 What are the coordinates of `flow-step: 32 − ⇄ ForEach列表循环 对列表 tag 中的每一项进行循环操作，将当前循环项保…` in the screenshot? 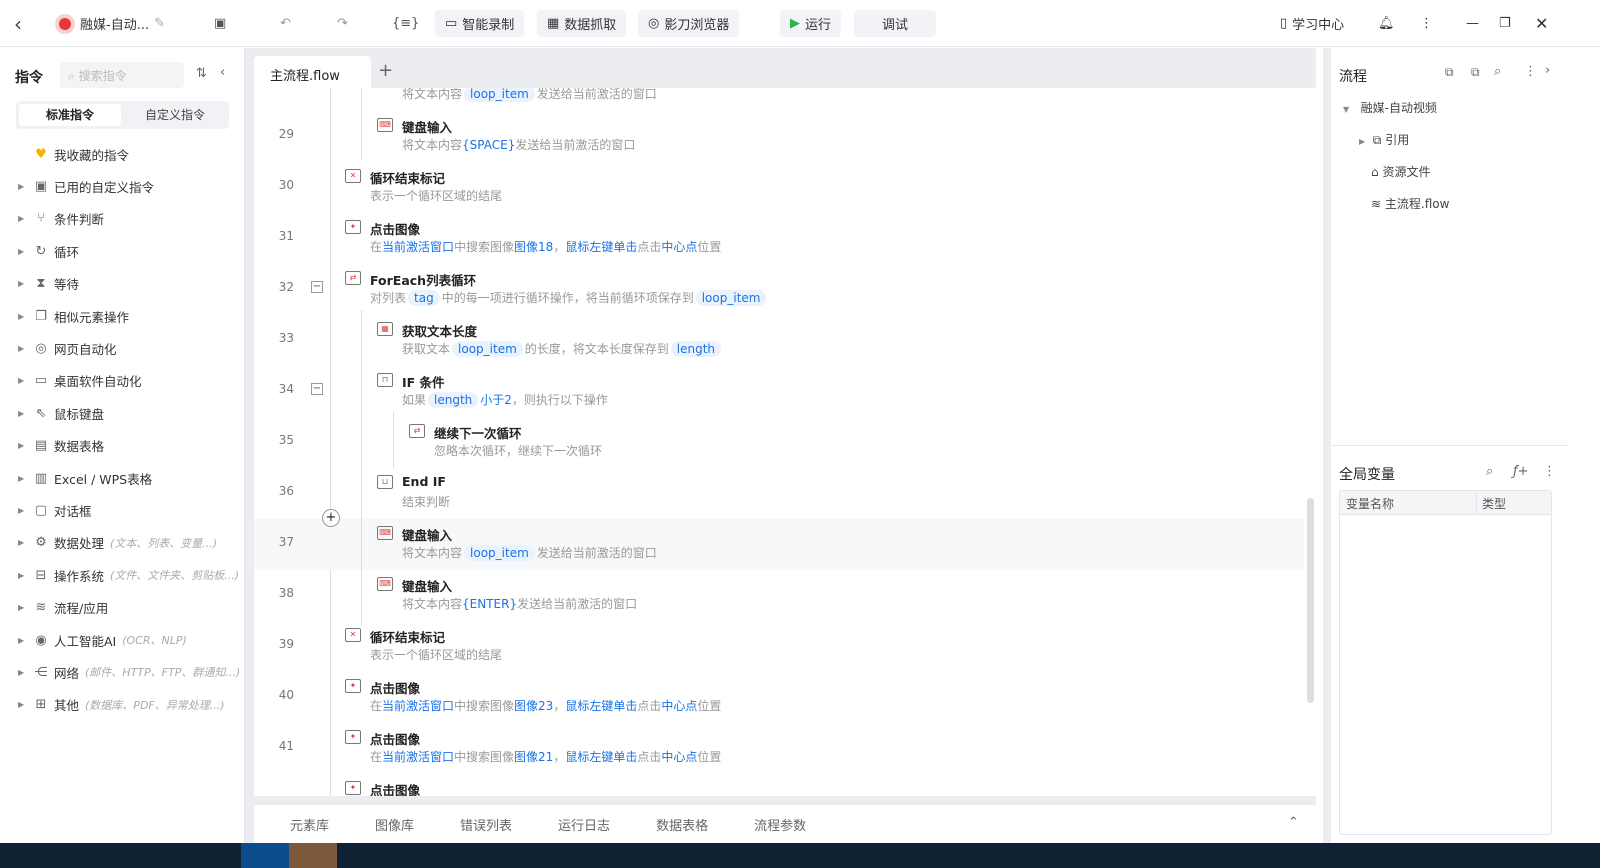 It's located at (779, 289).